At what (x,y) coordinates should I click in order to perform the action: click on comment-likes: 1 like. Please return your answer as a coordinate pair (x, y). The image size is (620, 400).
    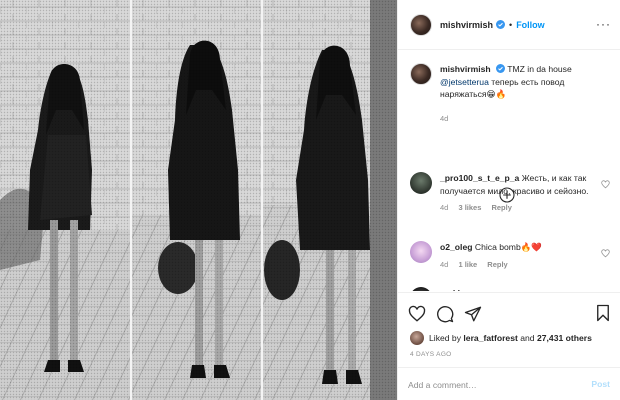
    Looking at the image, I should click on (467, 264).